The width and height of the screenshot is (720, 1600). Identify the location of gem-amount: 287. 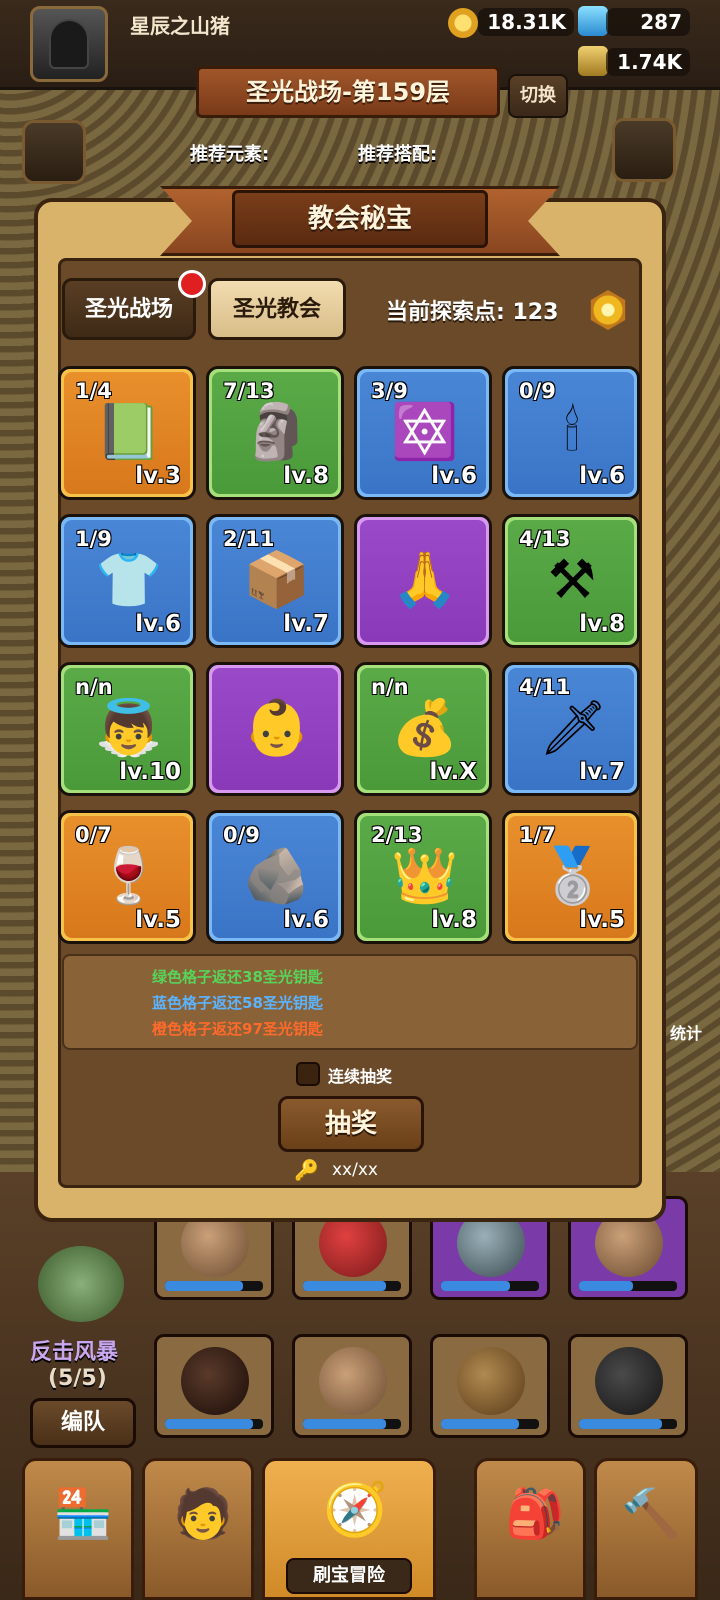
(648, 22).